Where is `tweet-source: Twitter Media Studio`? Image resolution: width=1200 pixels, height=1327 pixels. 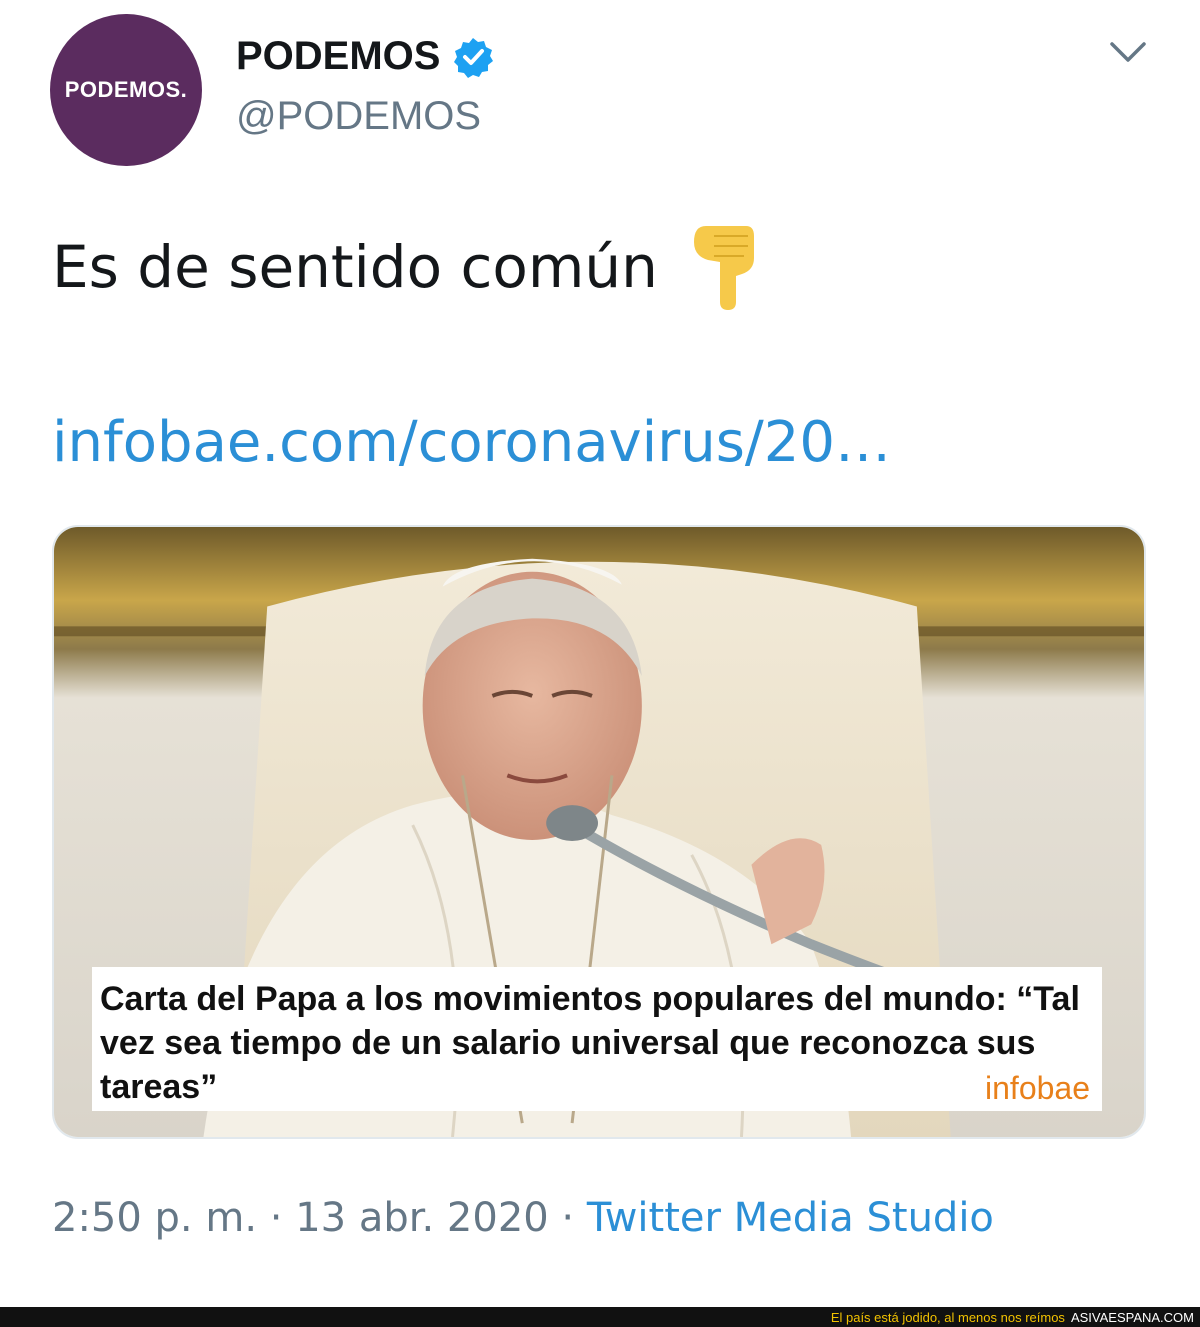
tweet-source: Twitter Media Studio is located at coordinates (790, 1218).